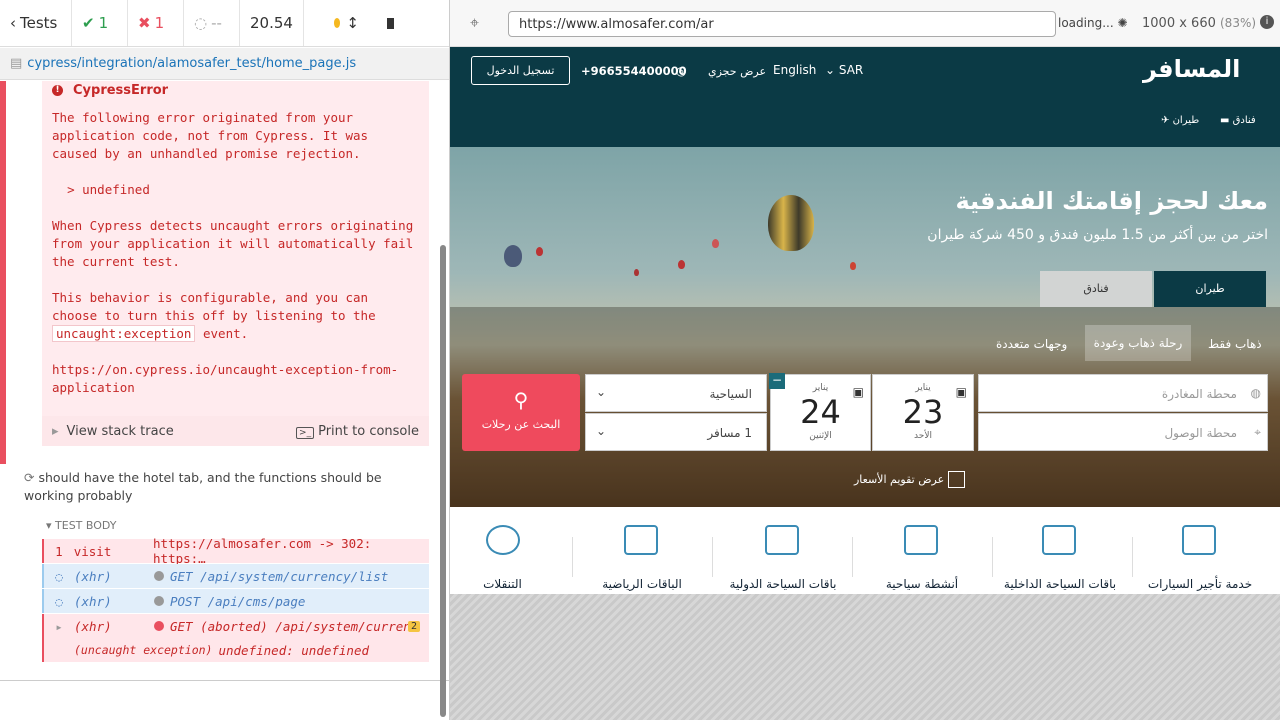  What do you see at coordinates (921, 540) in the screenshot?
I see `camera-icon` at bounding box center [921, 540].